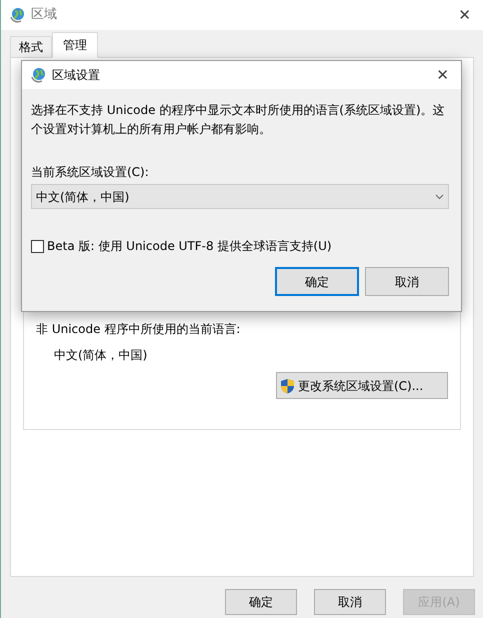 The image size is (483, 618). Describe the element at coordinates (90, 173) in the screenshot. I see `label: 当前系统区域设置(C):` at that location.